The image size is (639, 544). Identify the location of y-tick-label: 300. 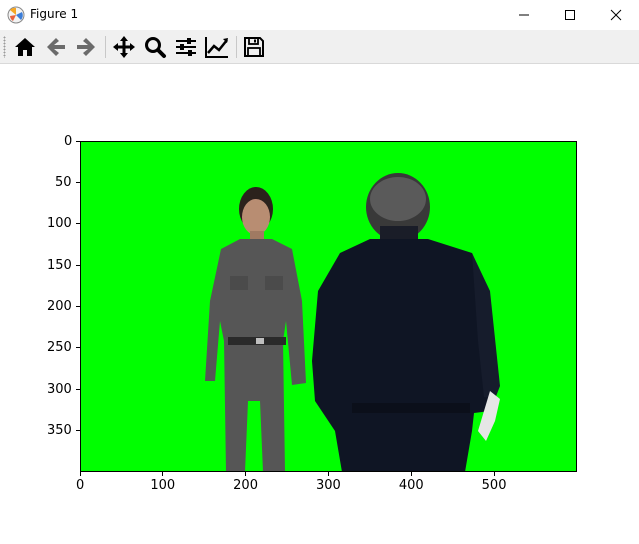
(59, 389).